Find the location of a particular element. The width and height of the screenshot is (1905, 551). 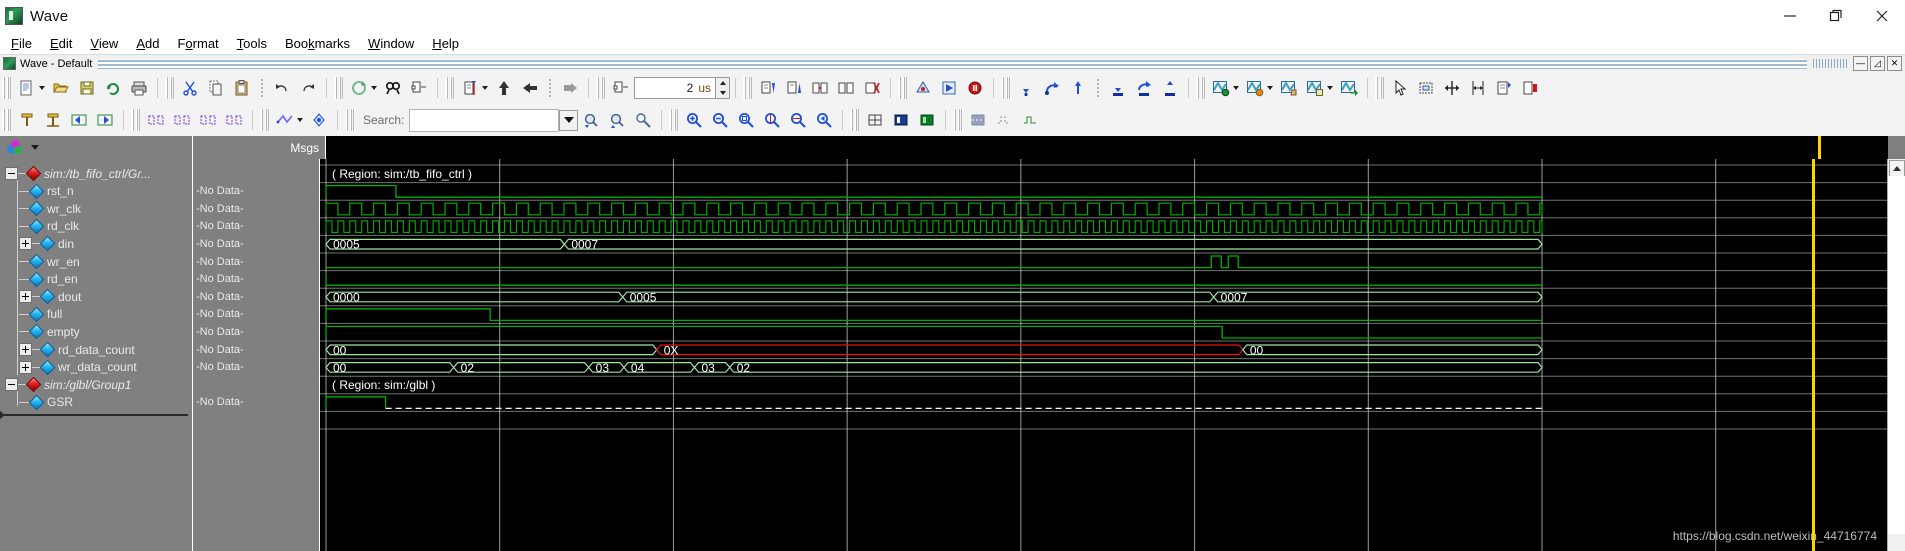

step-icon is located at coordinates (1026, 88).